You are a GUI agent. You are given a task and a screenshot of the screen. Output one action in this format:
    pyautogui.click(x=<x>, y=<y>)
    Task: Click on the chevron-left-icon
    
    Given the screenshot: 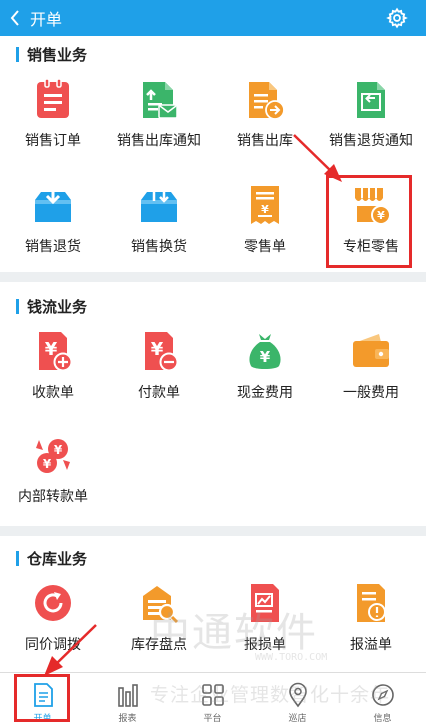 What is the action you would take?
    pyautogui.click(x=14, y=18)
    